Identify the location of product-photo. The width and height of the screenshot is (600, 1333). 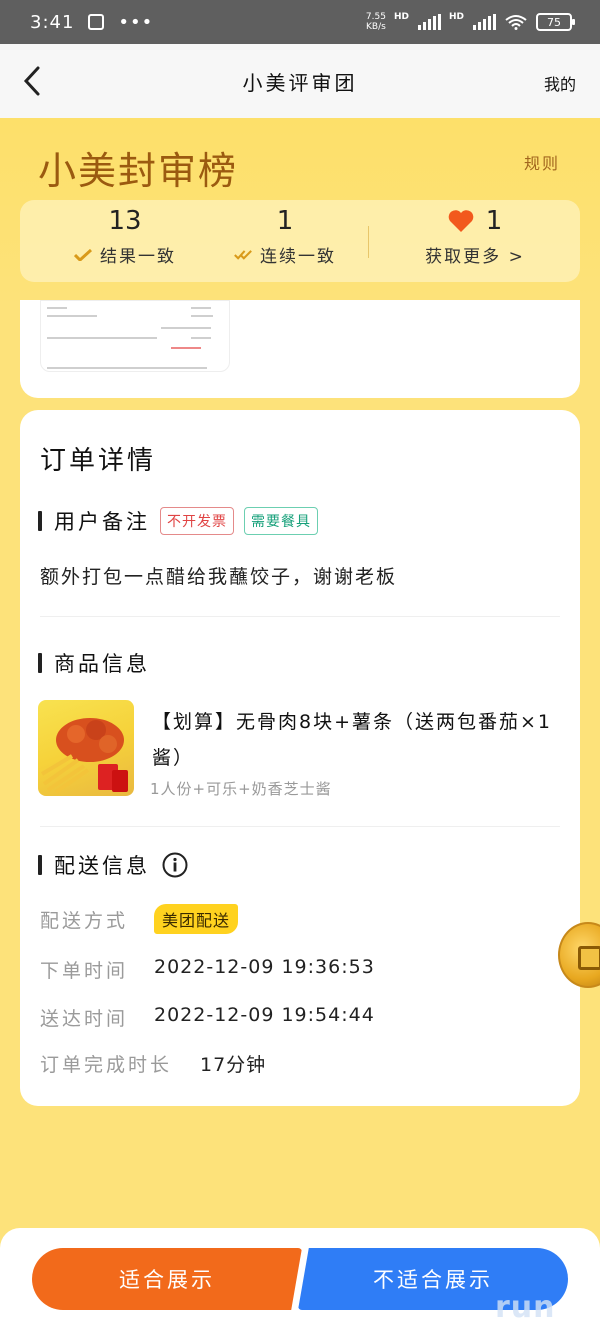
(84, 756).